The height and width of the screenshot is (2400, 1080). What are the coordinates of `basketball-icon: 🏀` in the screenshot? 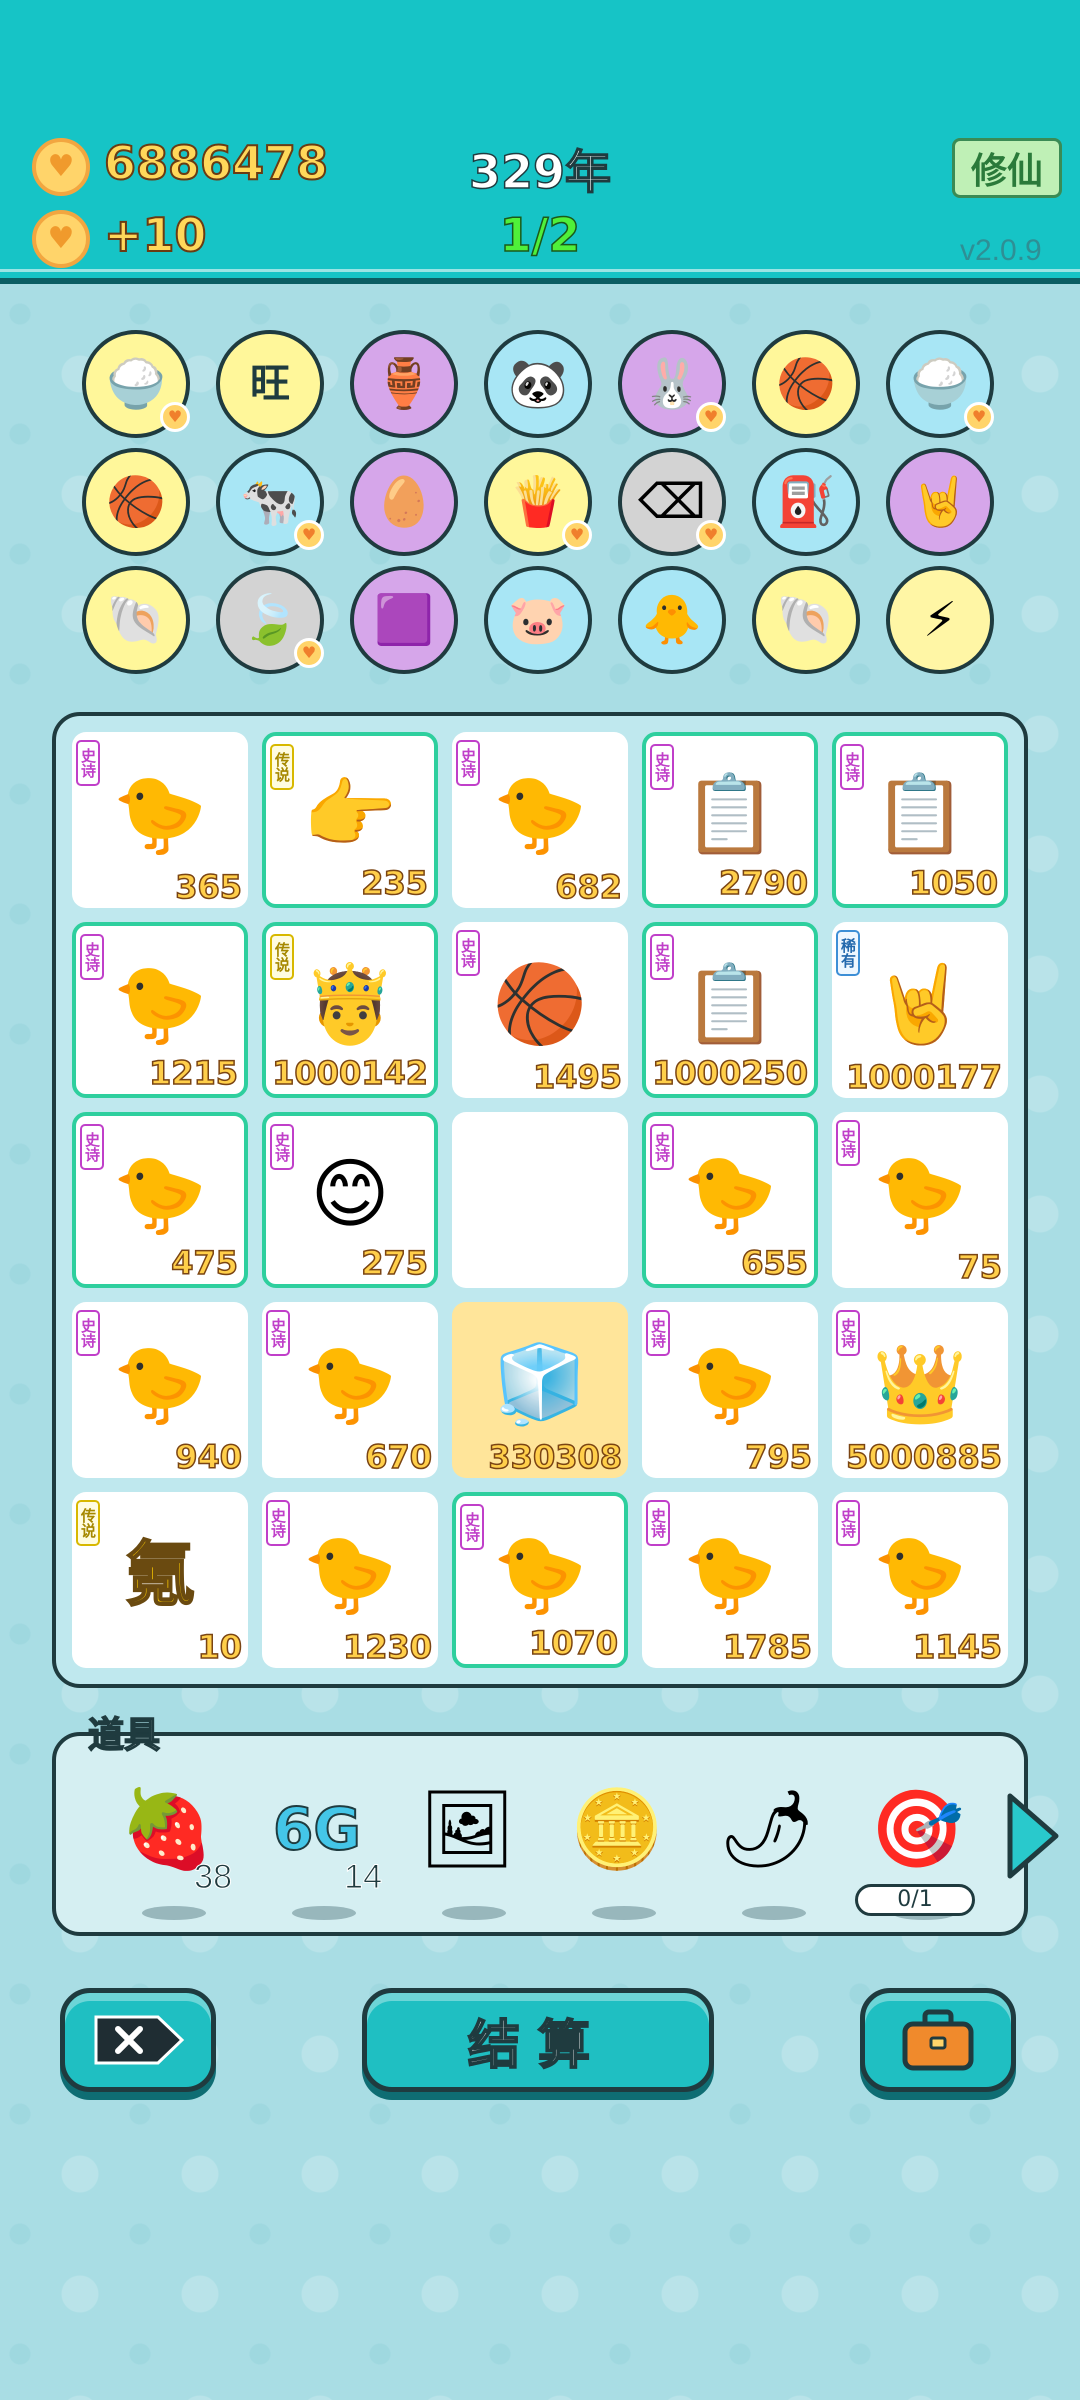 It's located at (806, 384).